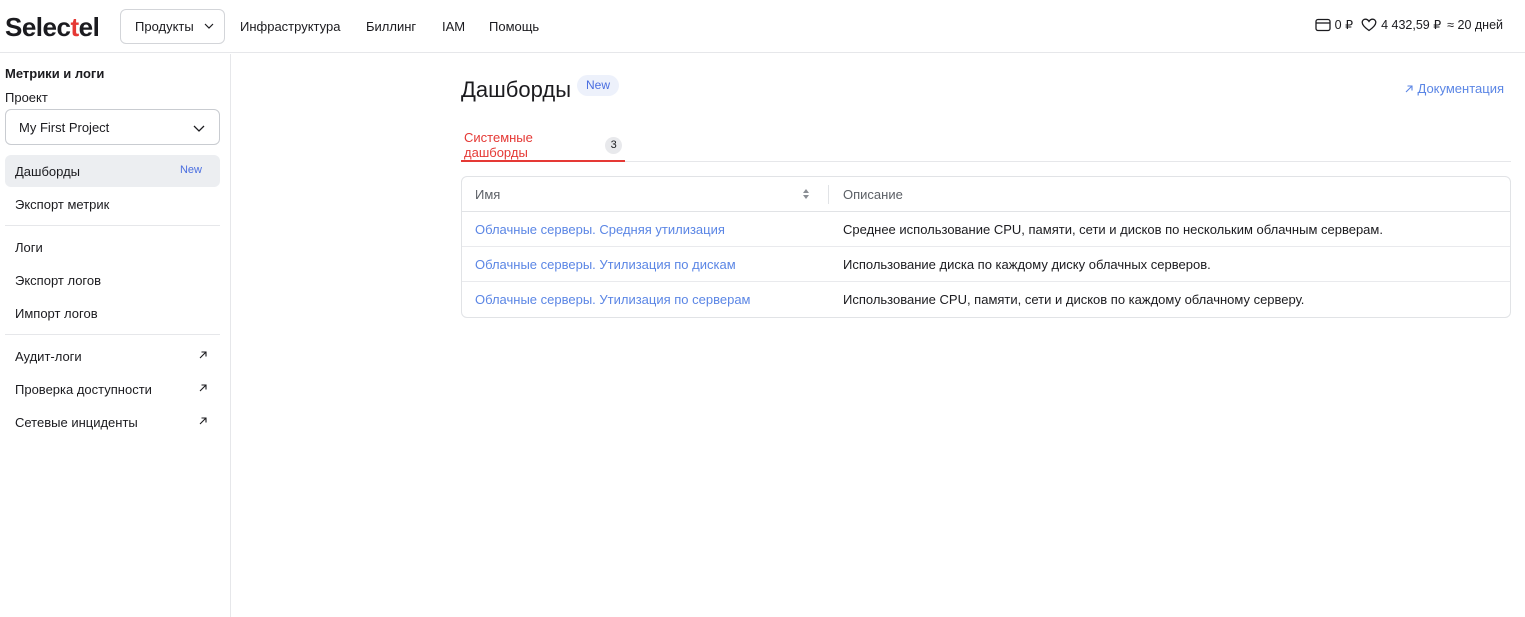 The height and width of the screenshot is (617, 1525). What do you see at coordinates (76, 422) in the screenshot?
I see `sidebar-item-label: Сетевые инциденты` at bounding box center [76, 422].